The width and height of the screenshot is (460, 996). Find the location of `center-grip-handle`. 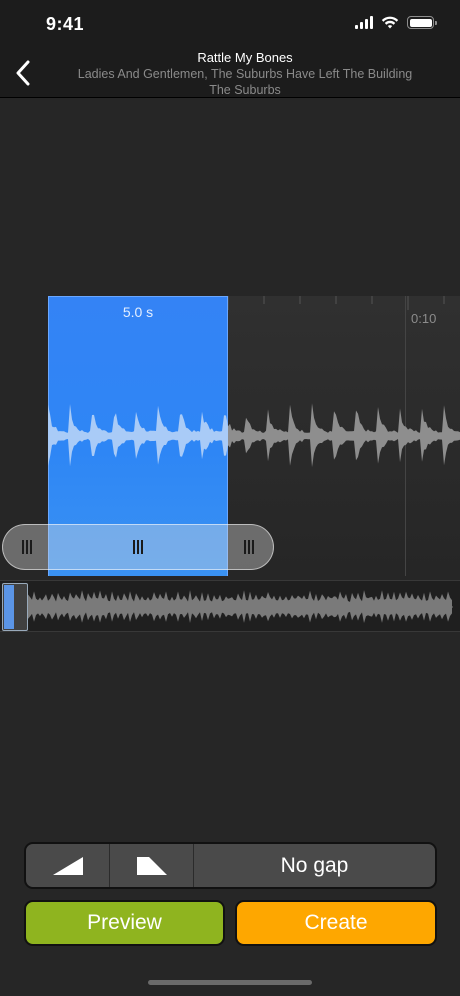

center-grip-handle is located at coordinates (138, 547).